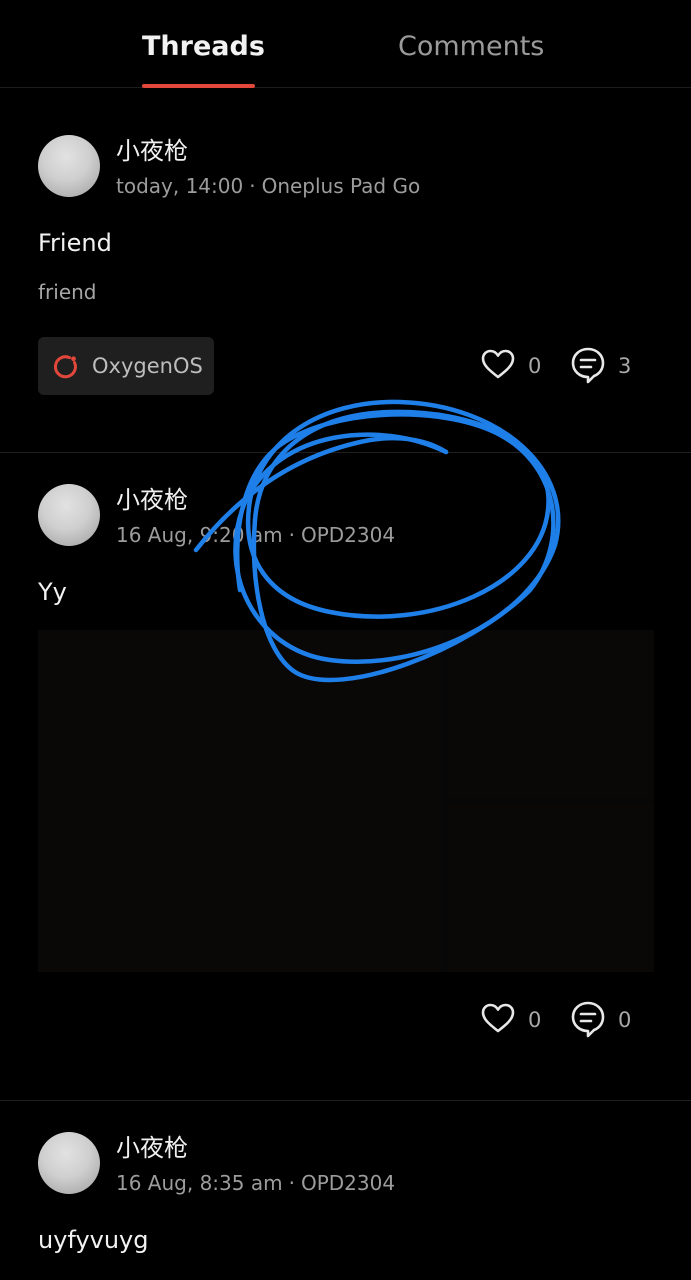 Image resolution: width=691 pixels, height=1280 pixels. What do you see at coordinates (625, 366) in the screenshot?
I see `comment-count: 3` at bounding box center [625, 366].